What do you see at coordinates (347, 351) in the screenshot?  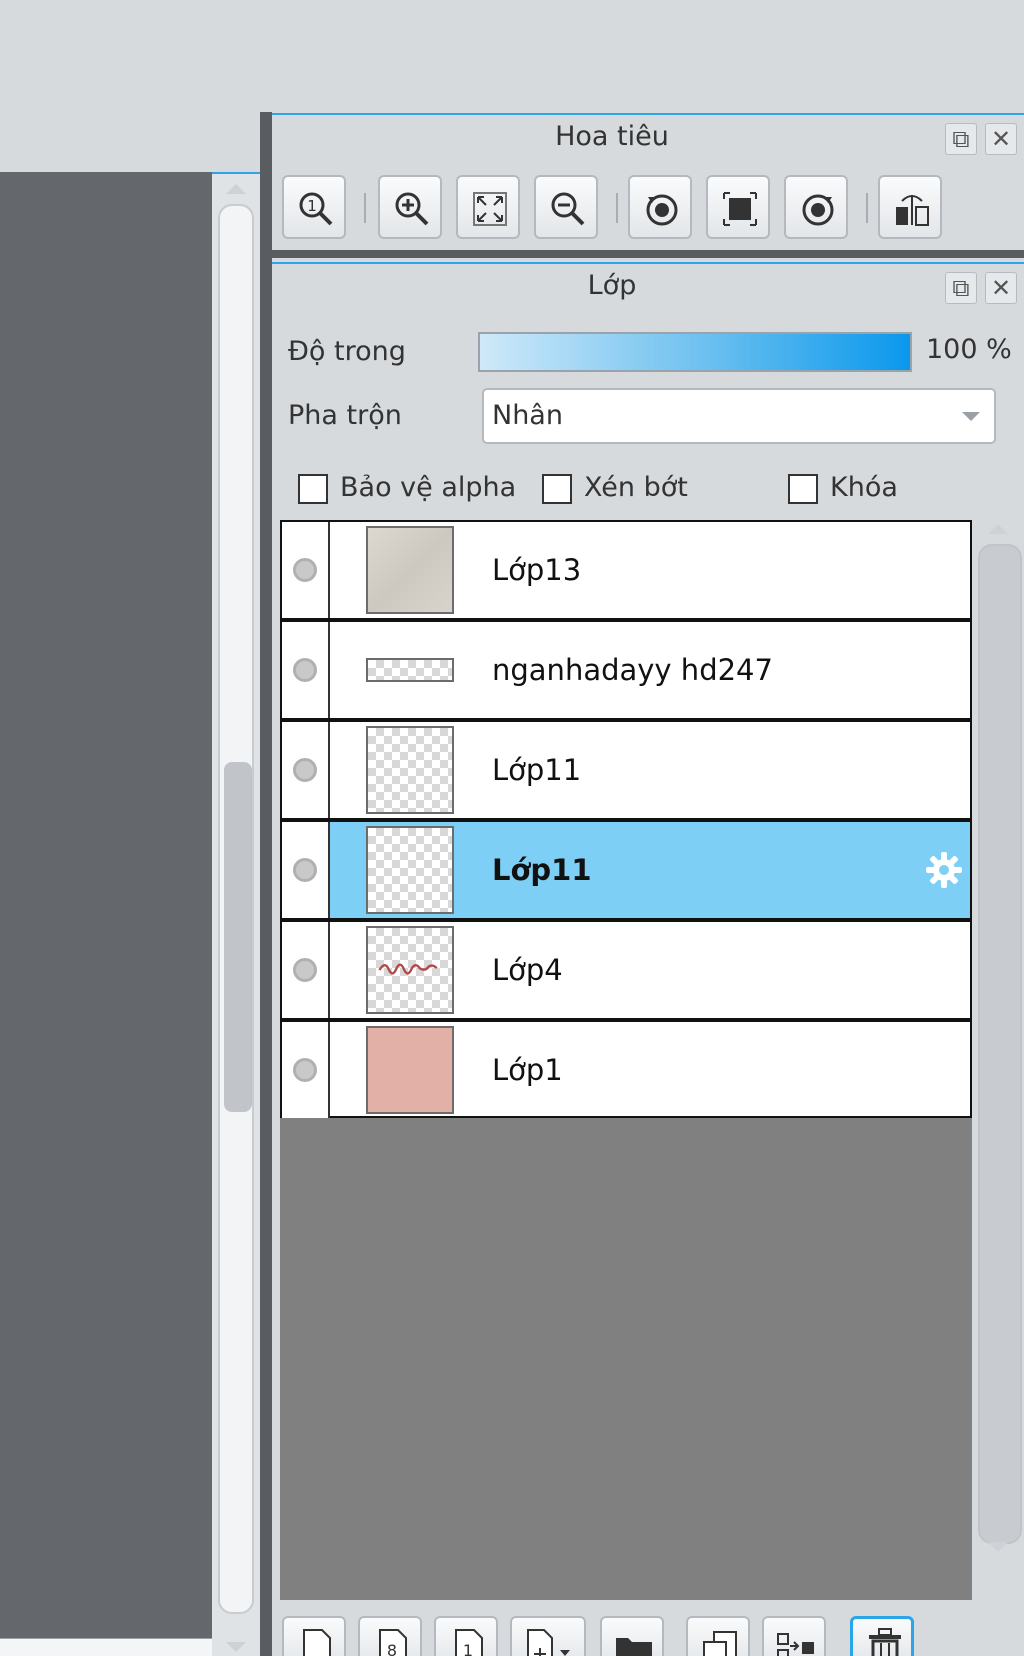 I see `opacity-label: Độ trong` at bounding box center [347, 351].